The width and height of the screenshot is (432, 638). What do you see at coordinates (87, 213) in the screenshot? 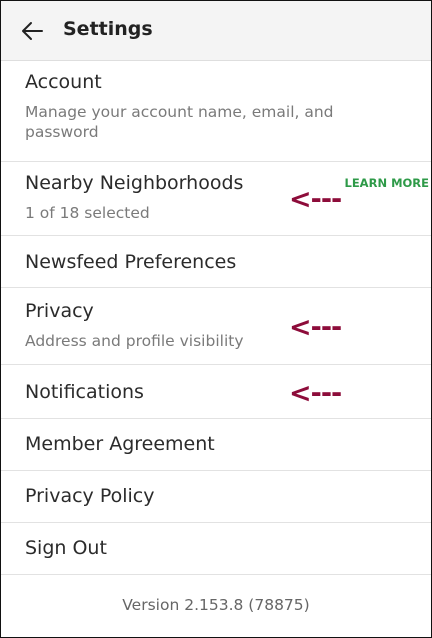
I see `item-subtitle: 1 of 18 selected` at bounding box center [87, 213].